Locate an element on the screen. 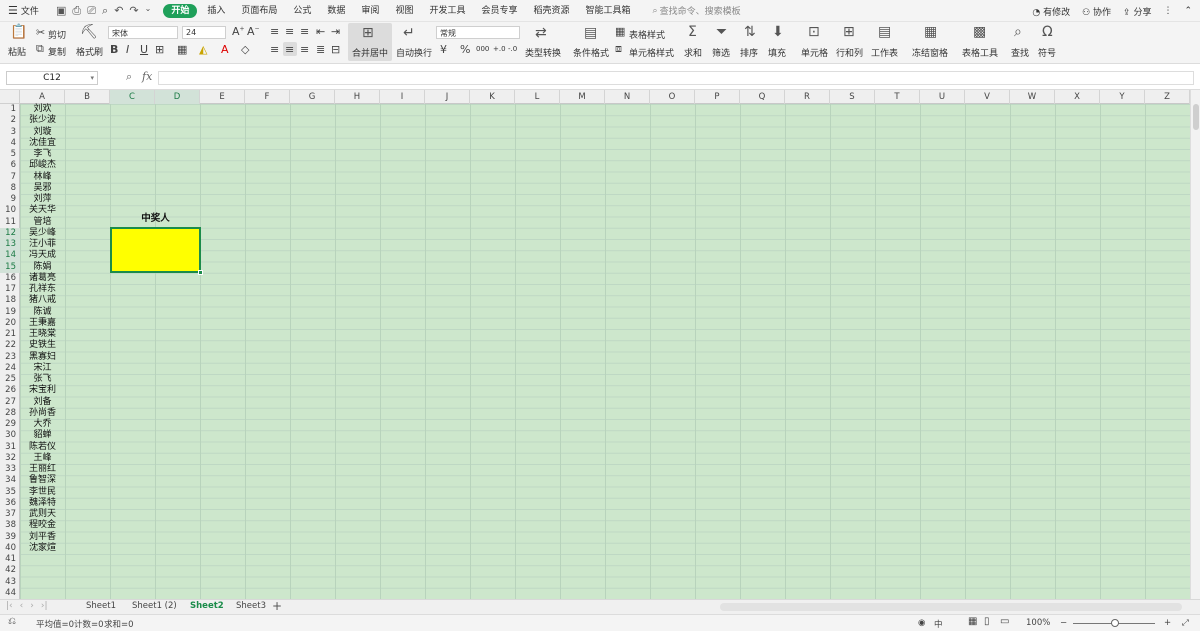 Image resolution: width=1200 pixels, height=631 pixels. collapse-ribbon-icon: ⌃ is located at coordinates (1188, 11).